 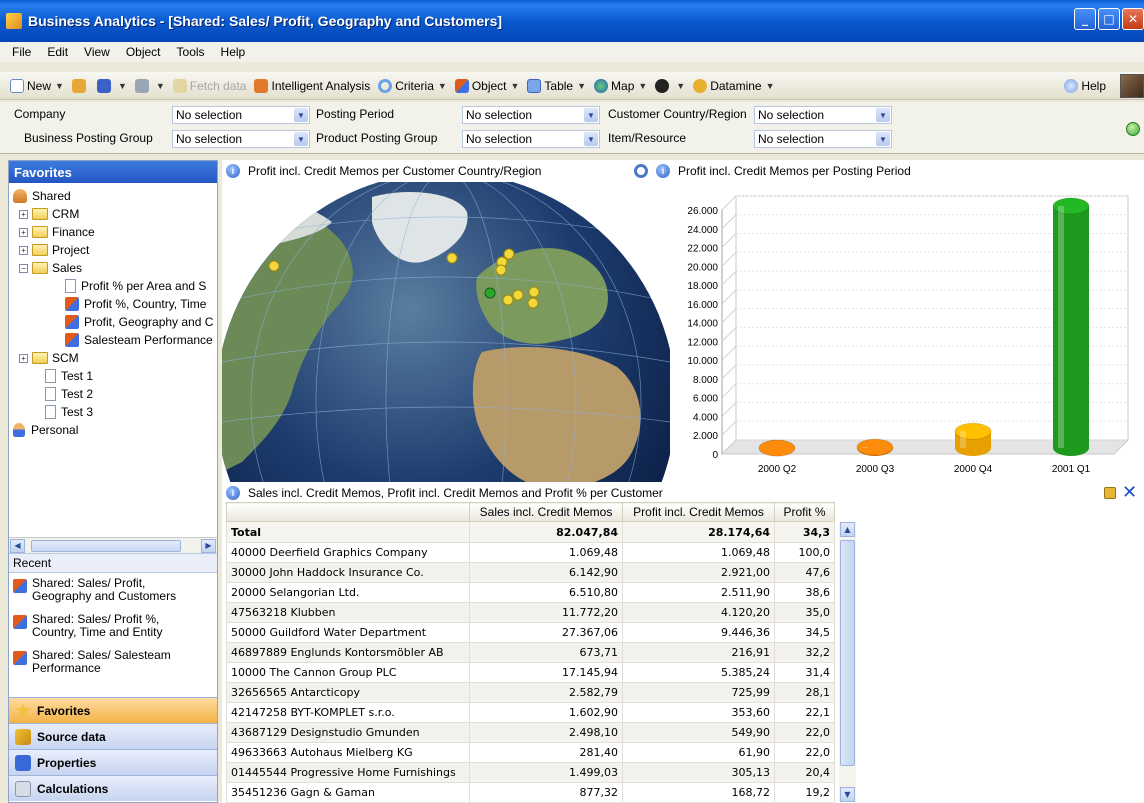 What do you see at coordinates (1085, 19) in the screenshot?
I see `minimize-button: _` at bounding box center [1085, 19].